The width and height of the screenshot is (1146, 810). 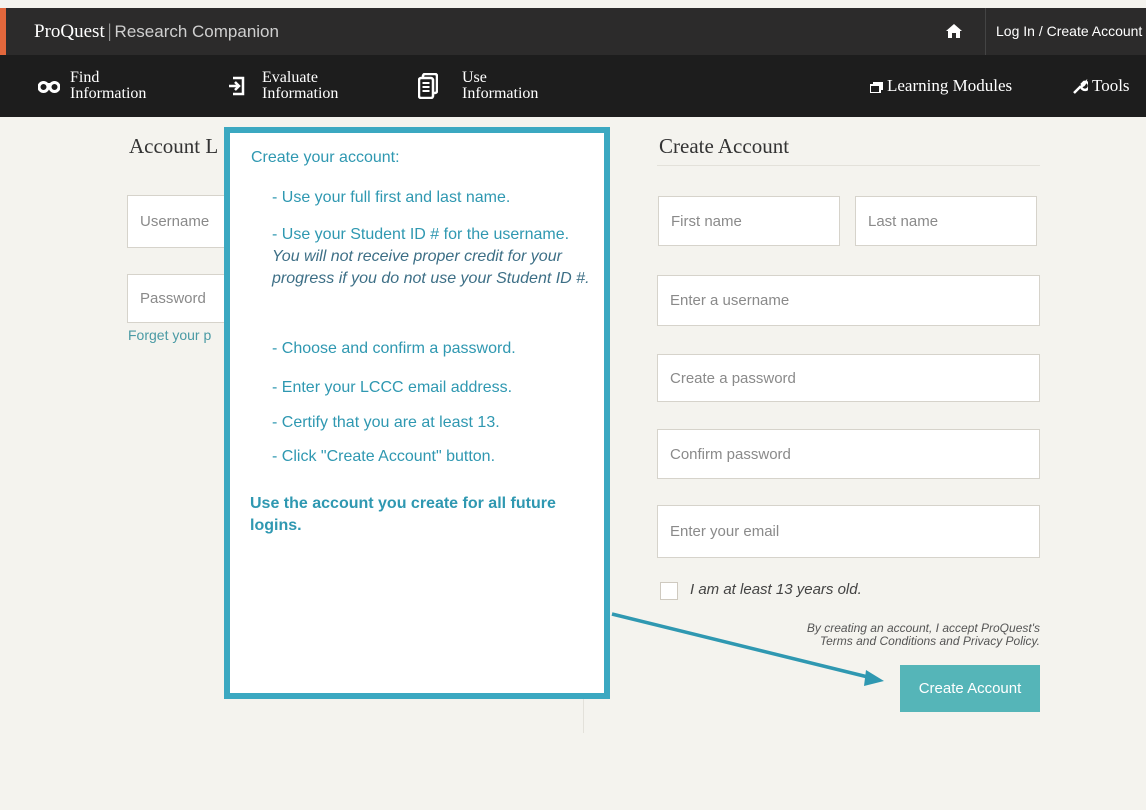 I want to click on password-field: Create a password, so click(x=848, y=378).